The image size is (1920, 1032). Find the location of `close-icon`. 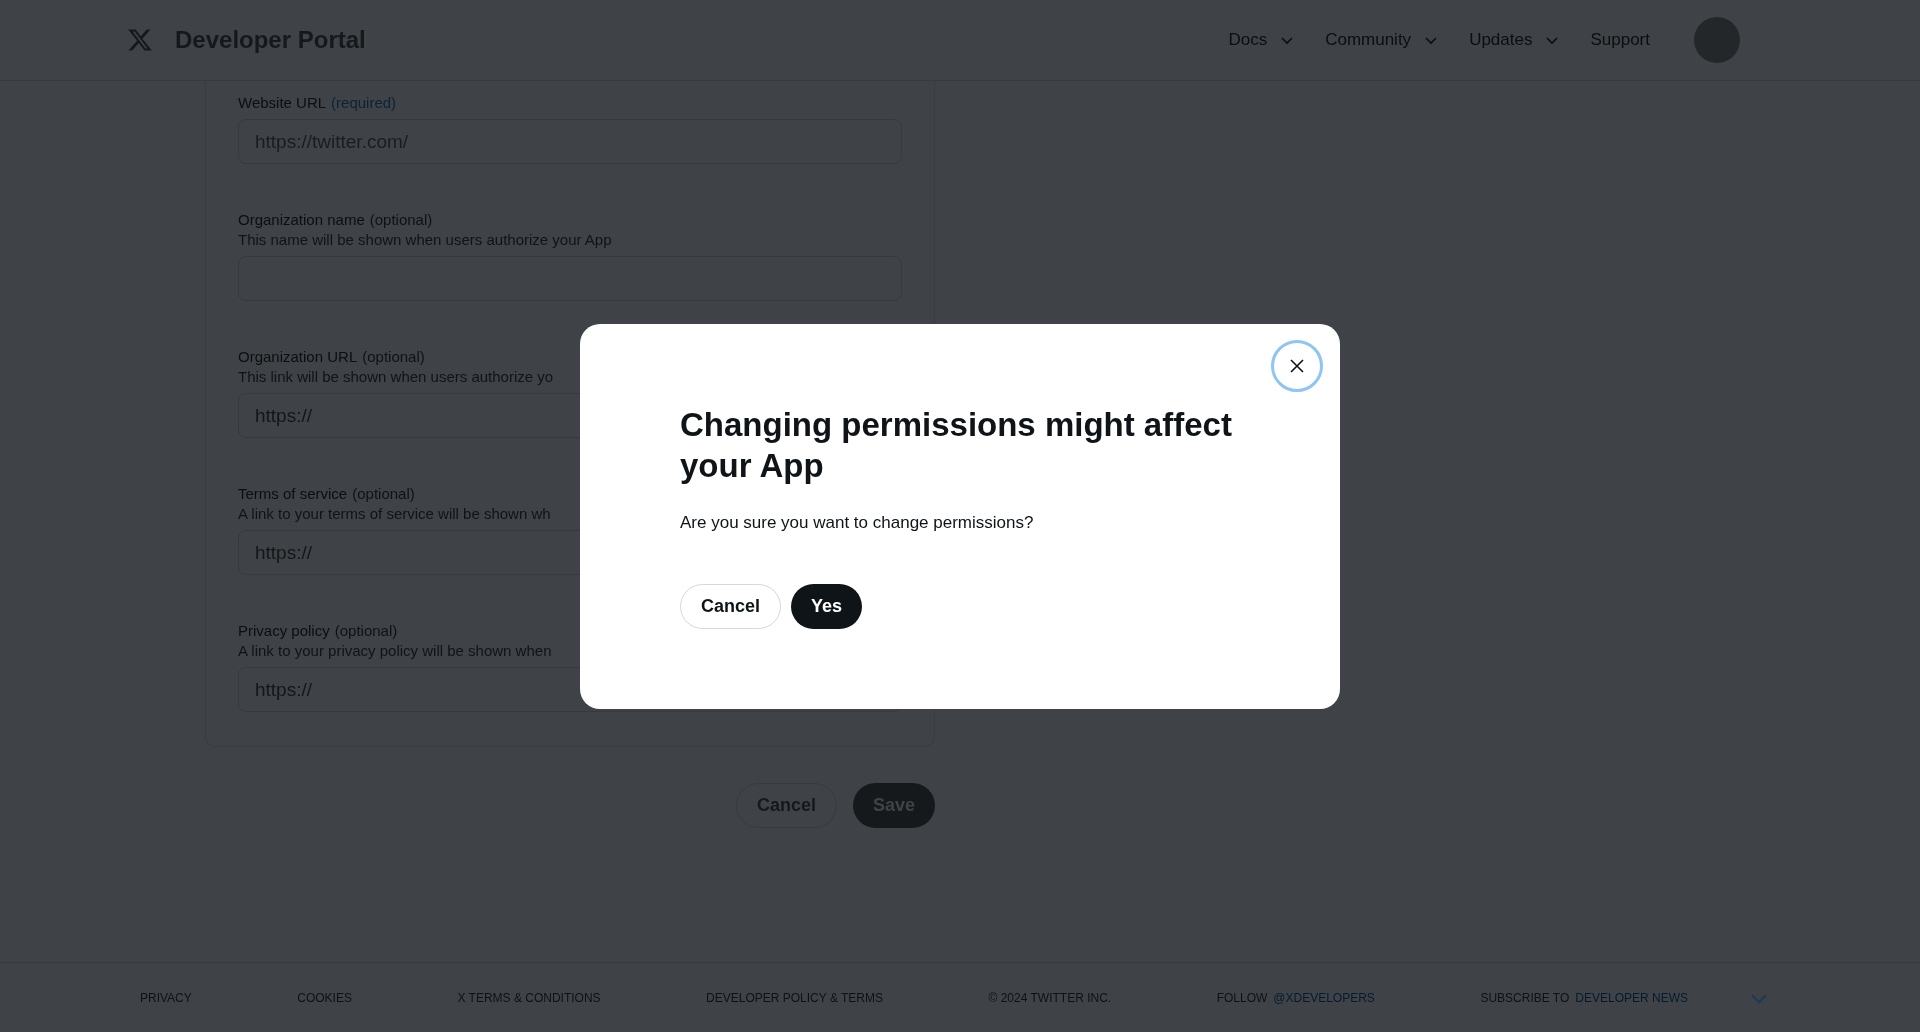

close-icon is located at coordinates (1297, 366).